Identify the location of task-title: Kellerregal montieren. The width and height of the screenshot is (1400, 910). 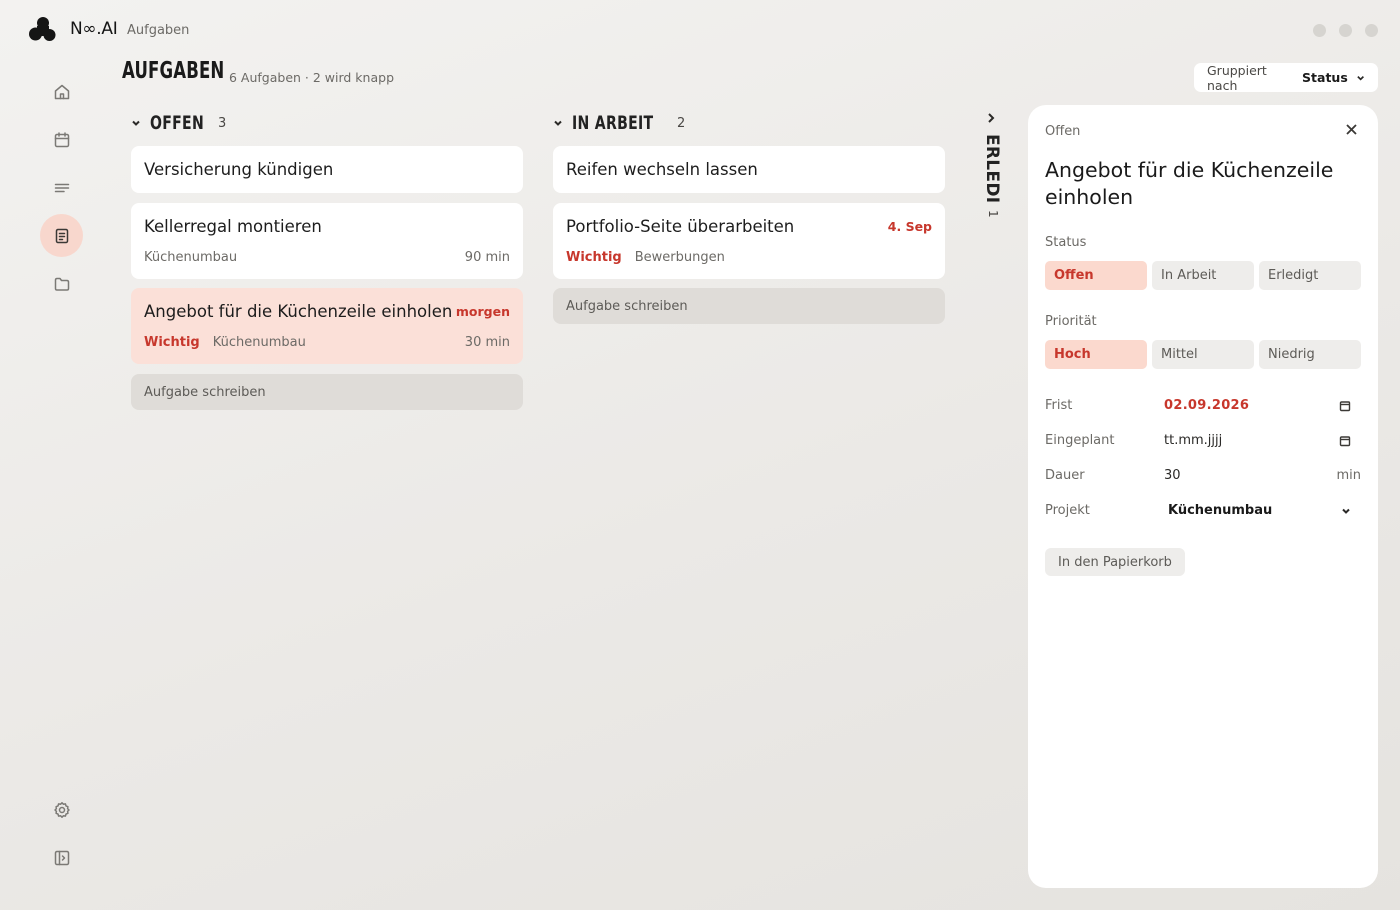
(233, 226).